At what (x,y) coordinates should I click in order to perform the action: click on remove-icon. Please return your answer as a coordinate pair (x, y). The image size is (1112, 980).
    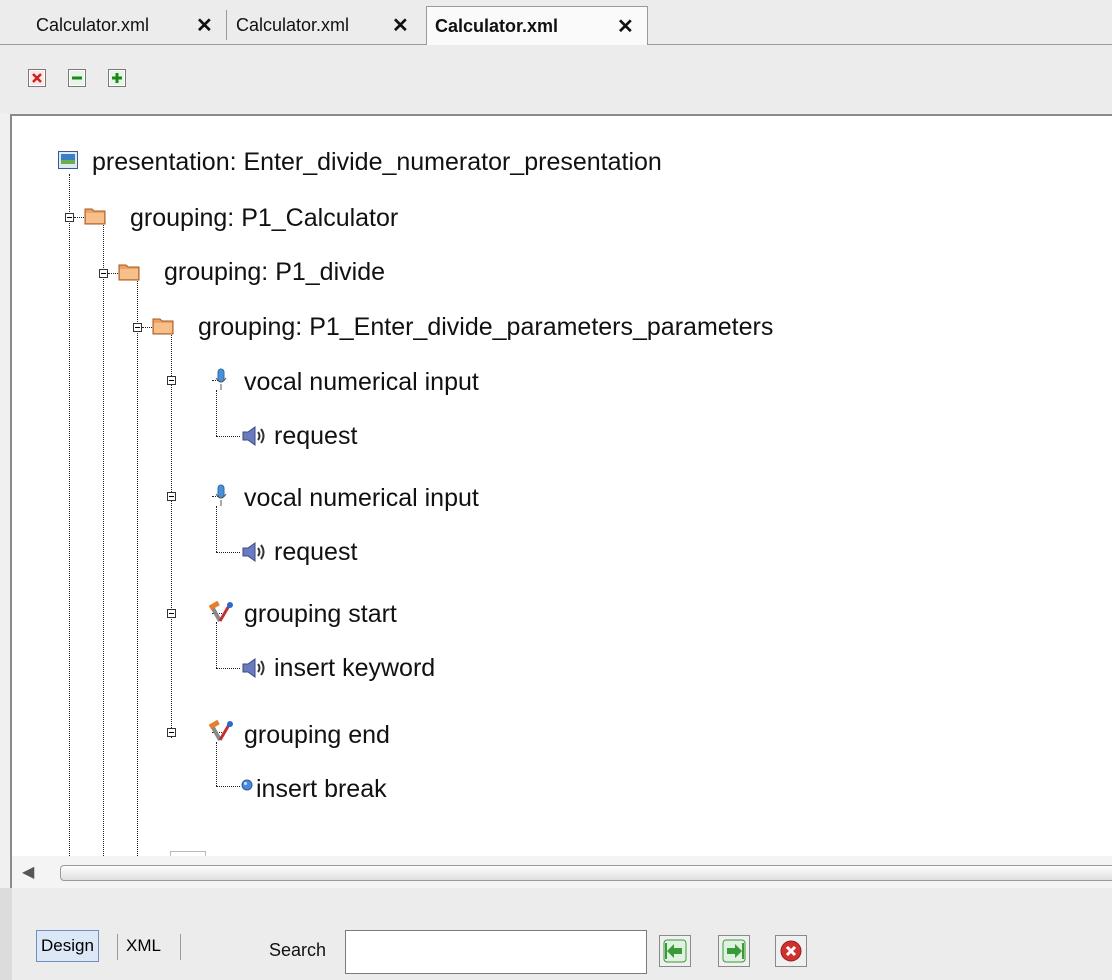
    Looking at the image, I should click on (37, 78).